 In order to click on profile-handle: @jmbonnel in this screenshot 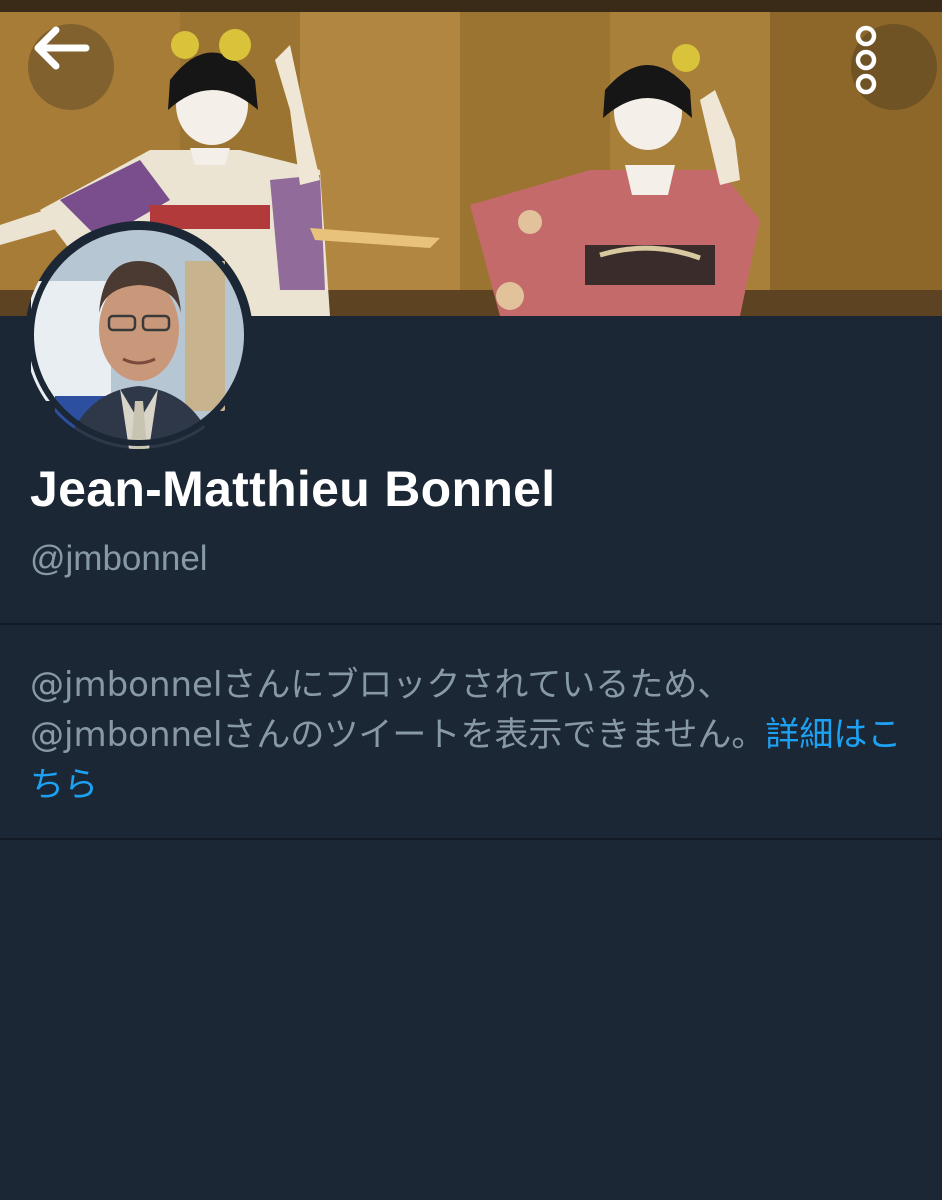, I will do `click(119, 558)`.